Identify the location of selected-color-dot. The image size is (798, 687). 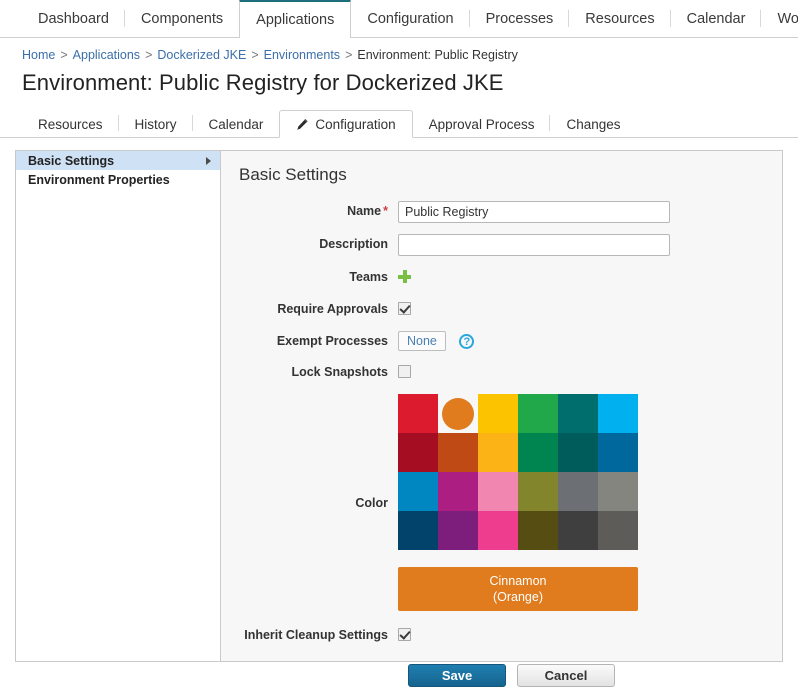
(458, 413).